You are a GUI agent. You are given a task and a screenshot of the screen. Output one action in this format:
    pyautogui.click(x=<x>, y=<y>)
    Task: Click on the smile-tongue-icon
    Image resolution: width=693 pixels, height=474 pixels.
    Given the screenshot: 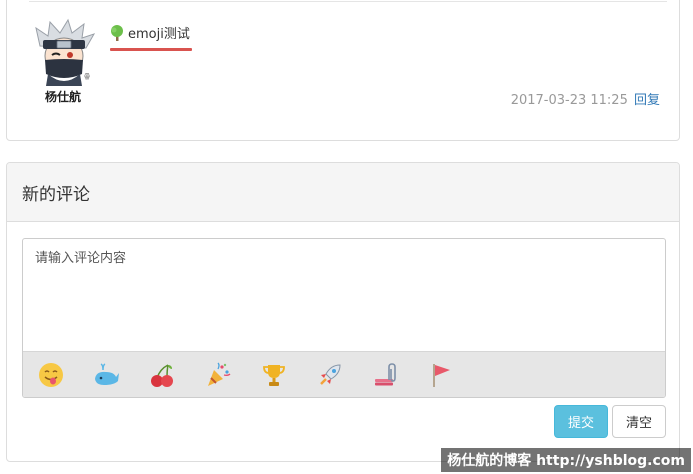 What is the action you would take?
    pyautogui.click(x=51, y=375)
    